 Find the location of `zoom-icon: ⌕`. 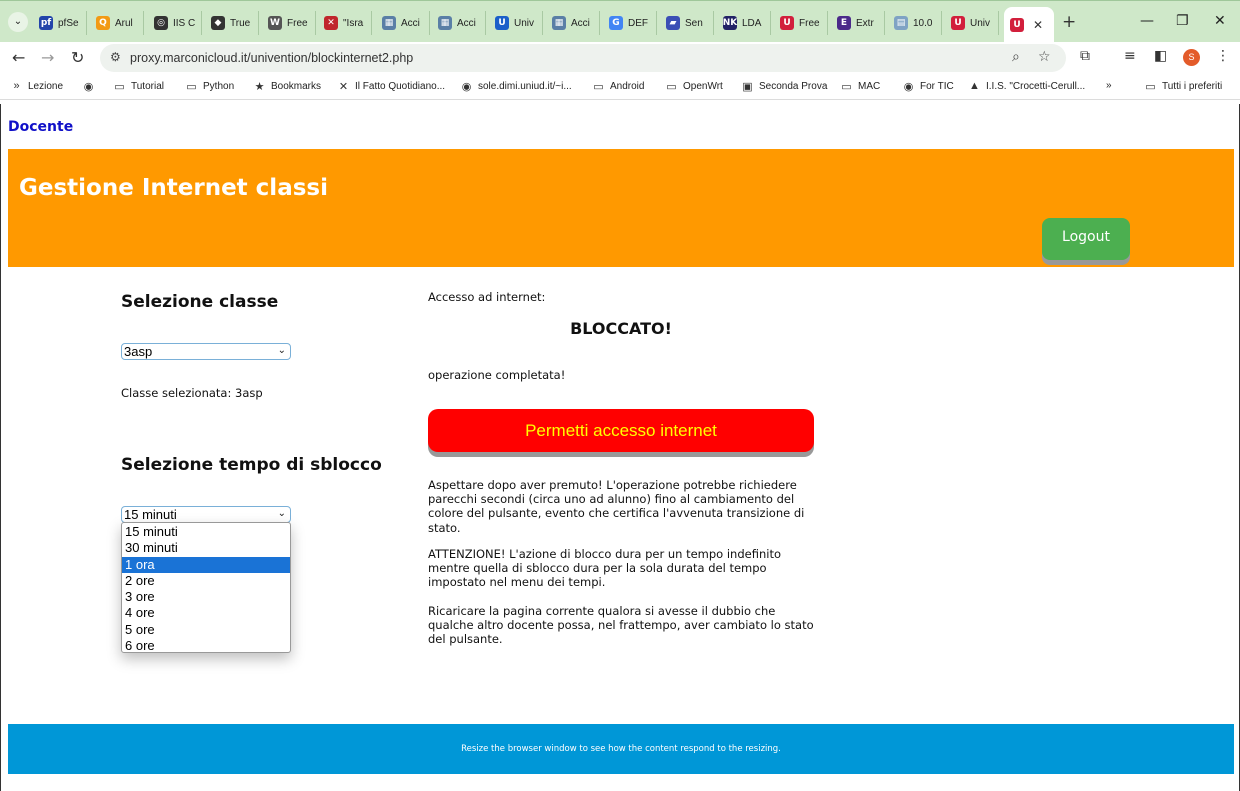

zoom-icon: ⌕ is located at coordinates (1016, 57).